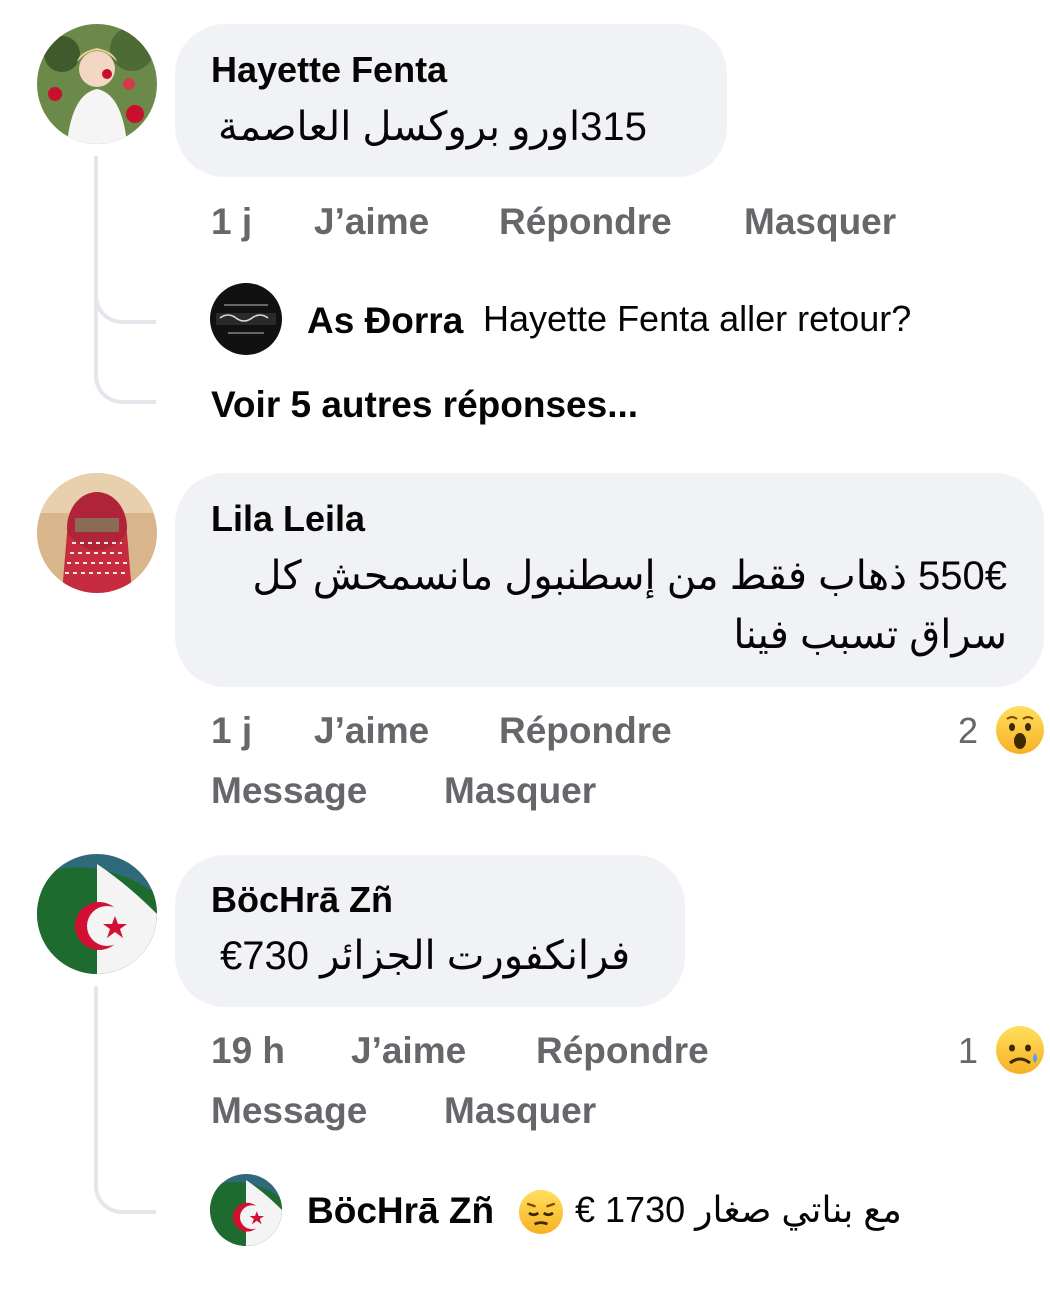  Describe the element at coordinates (968, 1051) in the screenshot. I see `reaction-count: 1` at that location.